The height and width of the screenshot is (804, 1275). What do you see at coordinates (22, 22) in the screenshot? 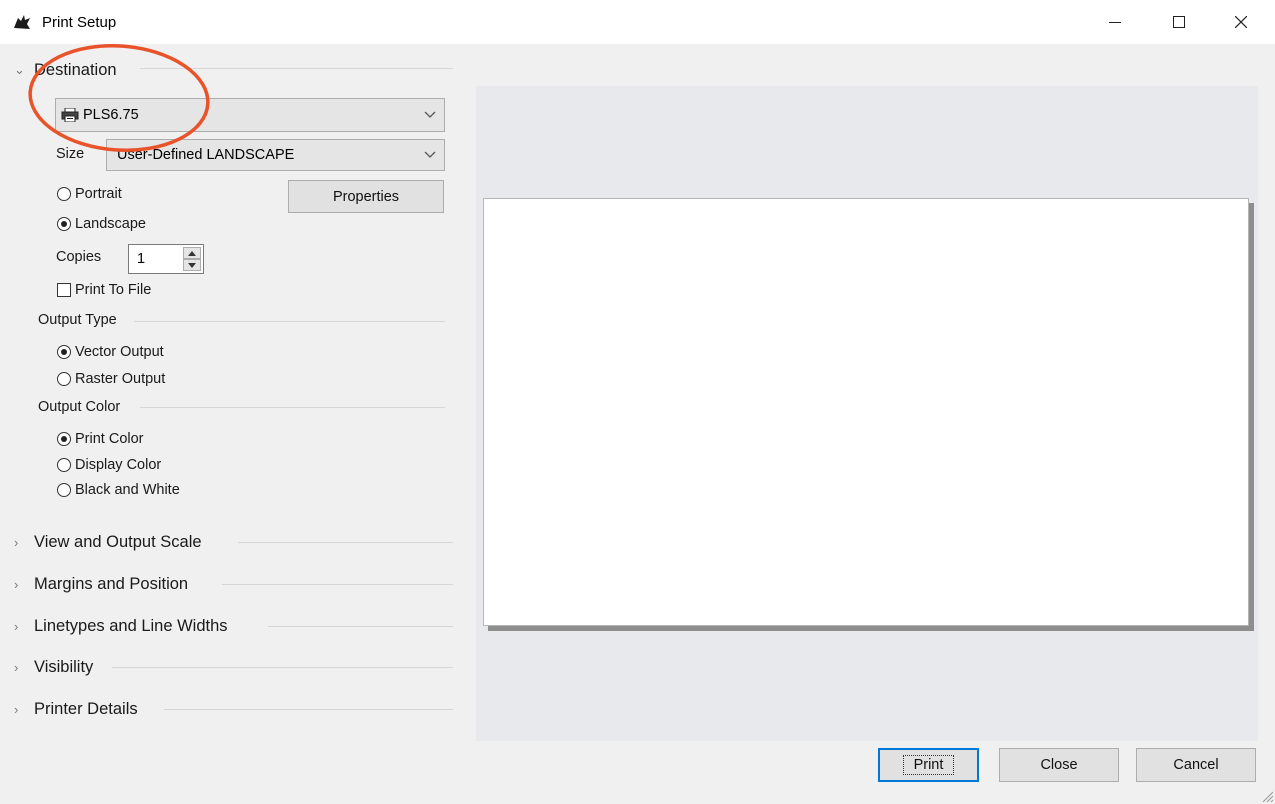
I see `rhino-app-icon` at bounding box center [22, 22].